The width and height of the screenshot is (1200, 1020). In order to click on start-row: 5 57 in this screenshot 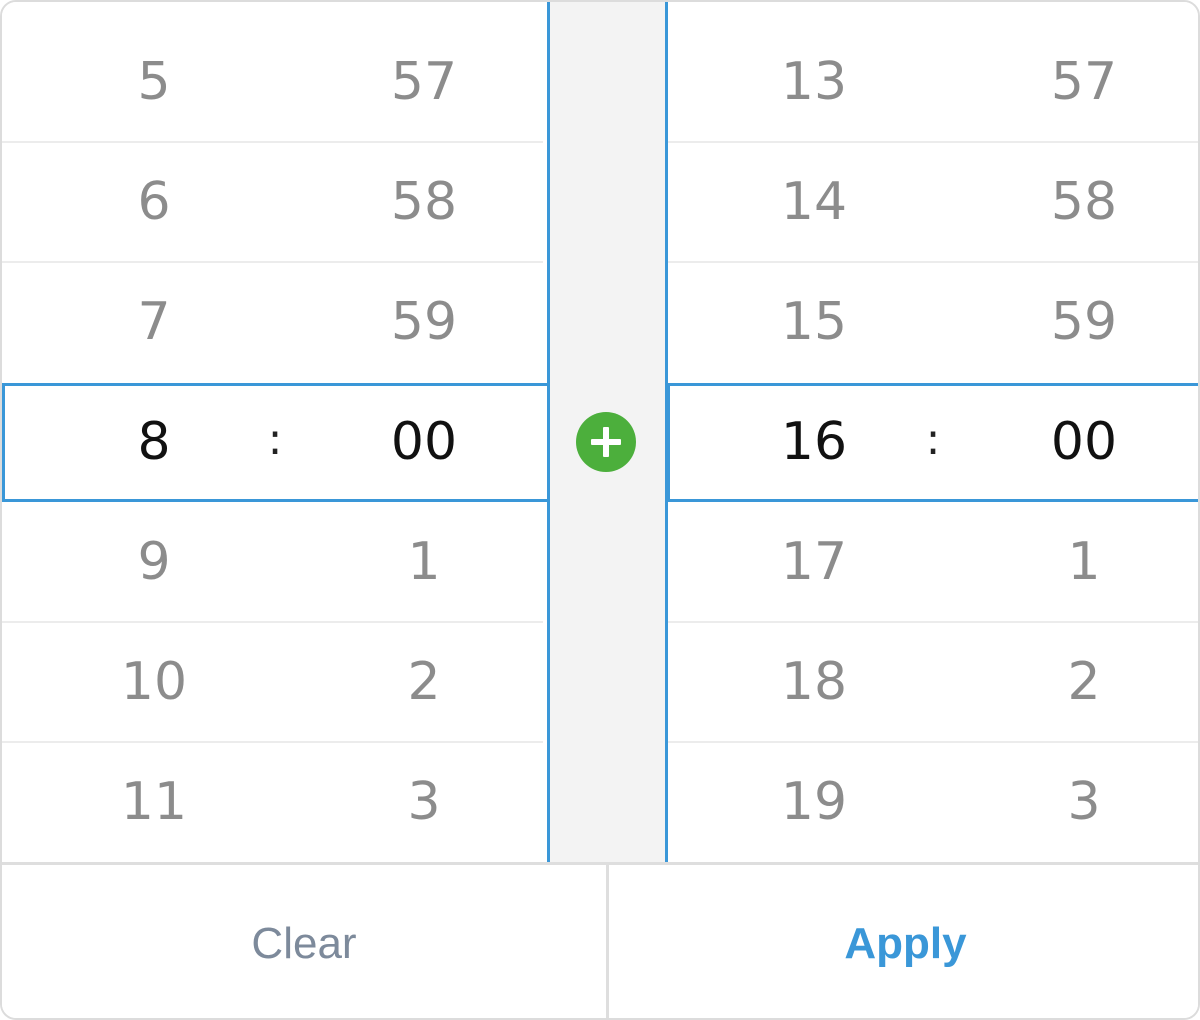, I will do `click(274, 82)`.